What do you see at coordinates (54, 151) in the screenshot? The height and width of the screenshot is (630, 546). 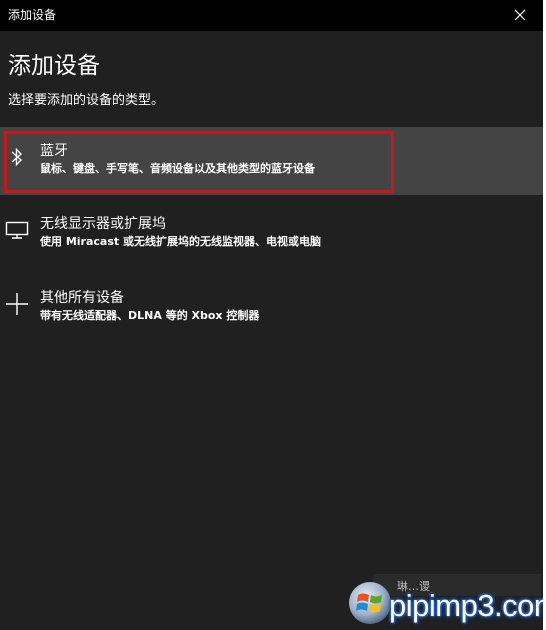 I see `option-bluetooth-title: 蓝牙` at bounding box center [54, 151].